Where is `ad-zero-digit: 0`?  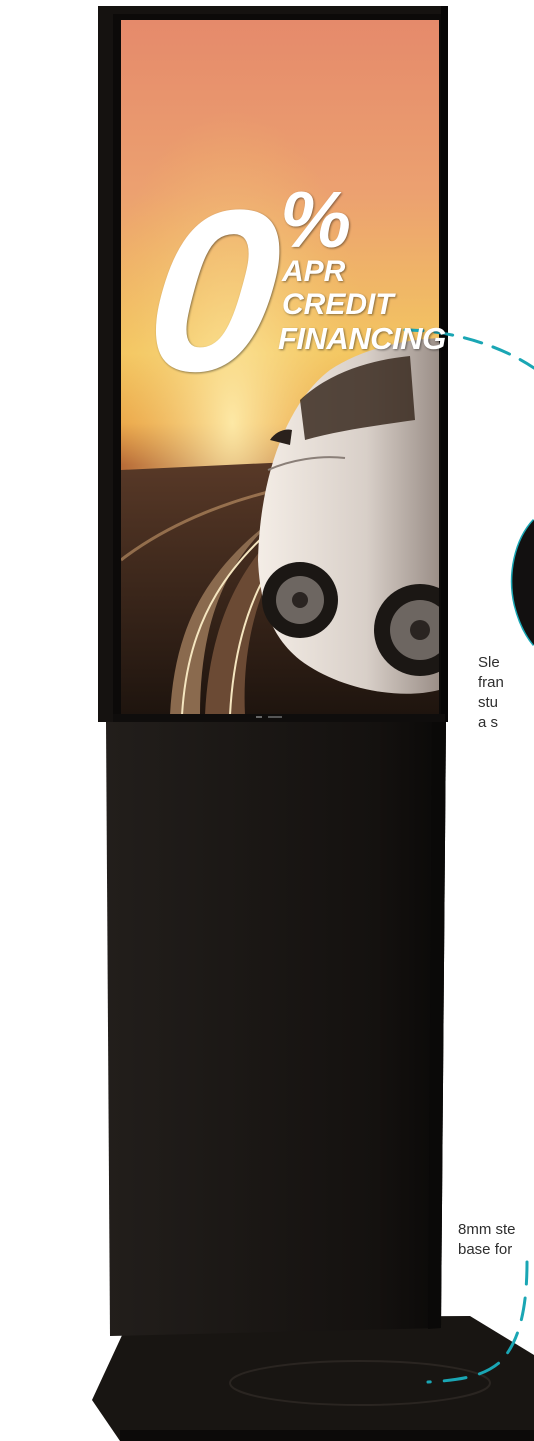
ad-zero-digit: 0 is located at coordinates (211, 290).